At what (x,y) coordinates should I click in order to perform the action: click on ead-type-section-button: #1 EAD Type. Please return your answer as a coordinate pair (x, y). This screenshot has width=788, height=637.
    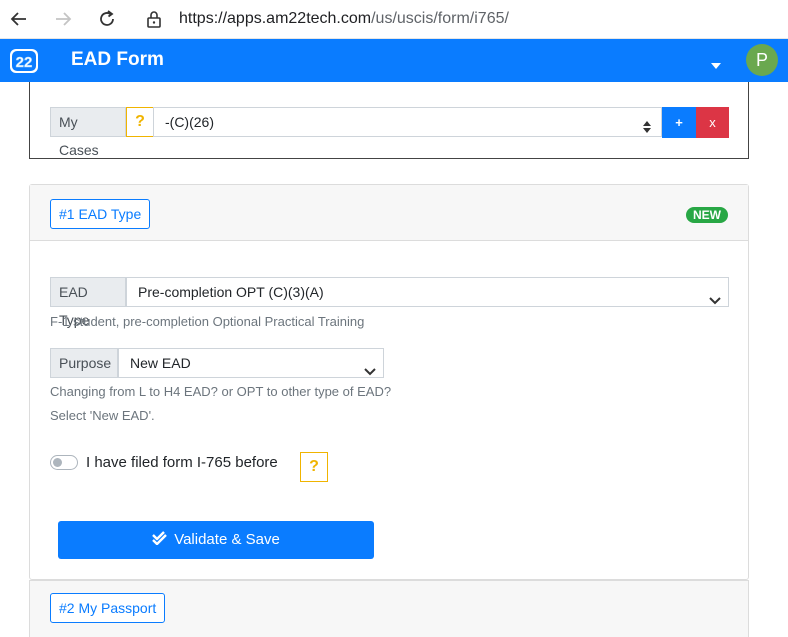
    Looking at the image, I should click on (100, 214).